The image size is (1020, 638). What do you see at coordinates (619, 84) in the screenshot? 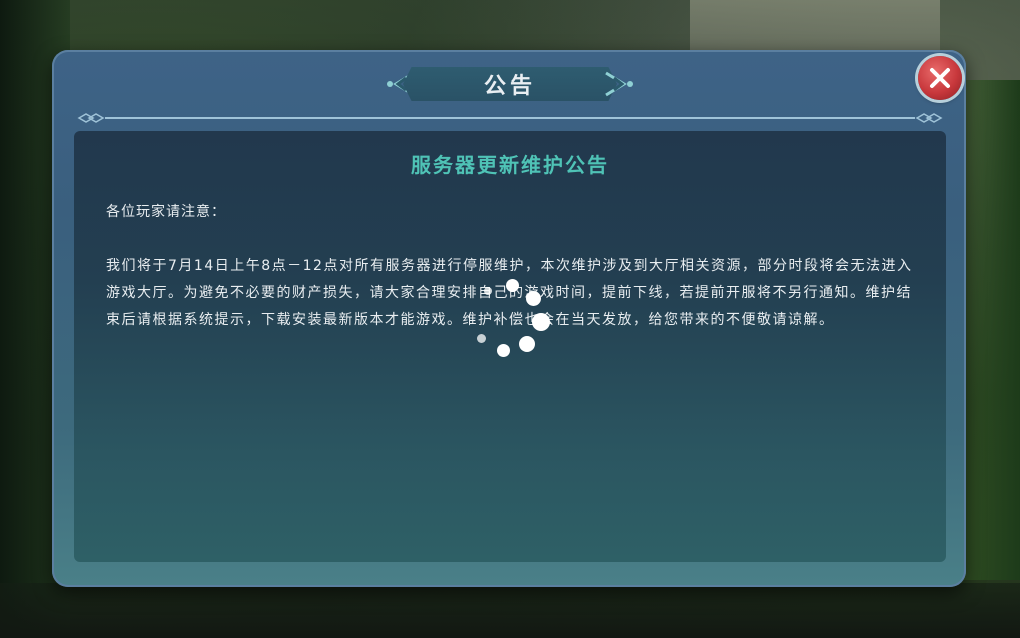
I see `title-ornament-right-icon` at bounding box center [619, 84].